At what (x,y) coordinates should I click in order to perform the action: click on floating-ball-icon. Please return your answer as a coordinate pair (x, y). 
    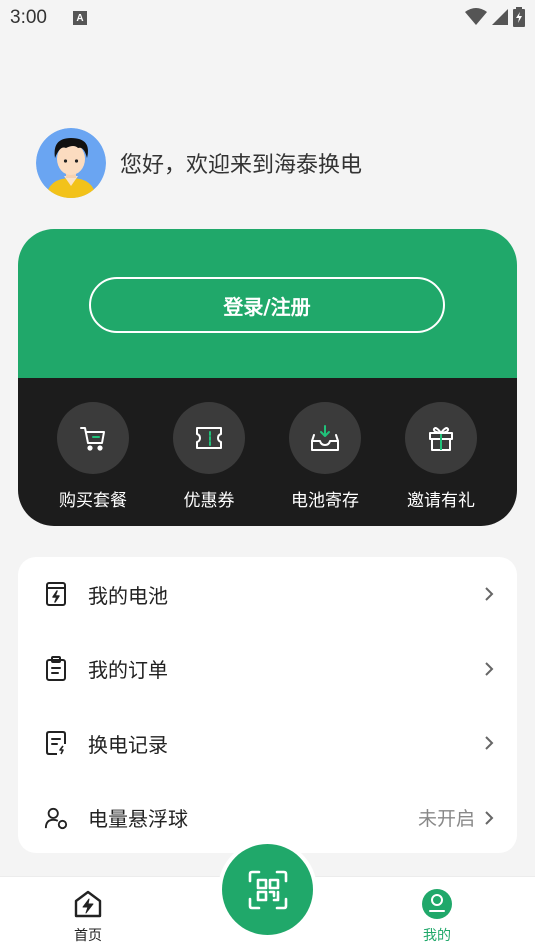
    Looking at the image, I should click on (56, 818).